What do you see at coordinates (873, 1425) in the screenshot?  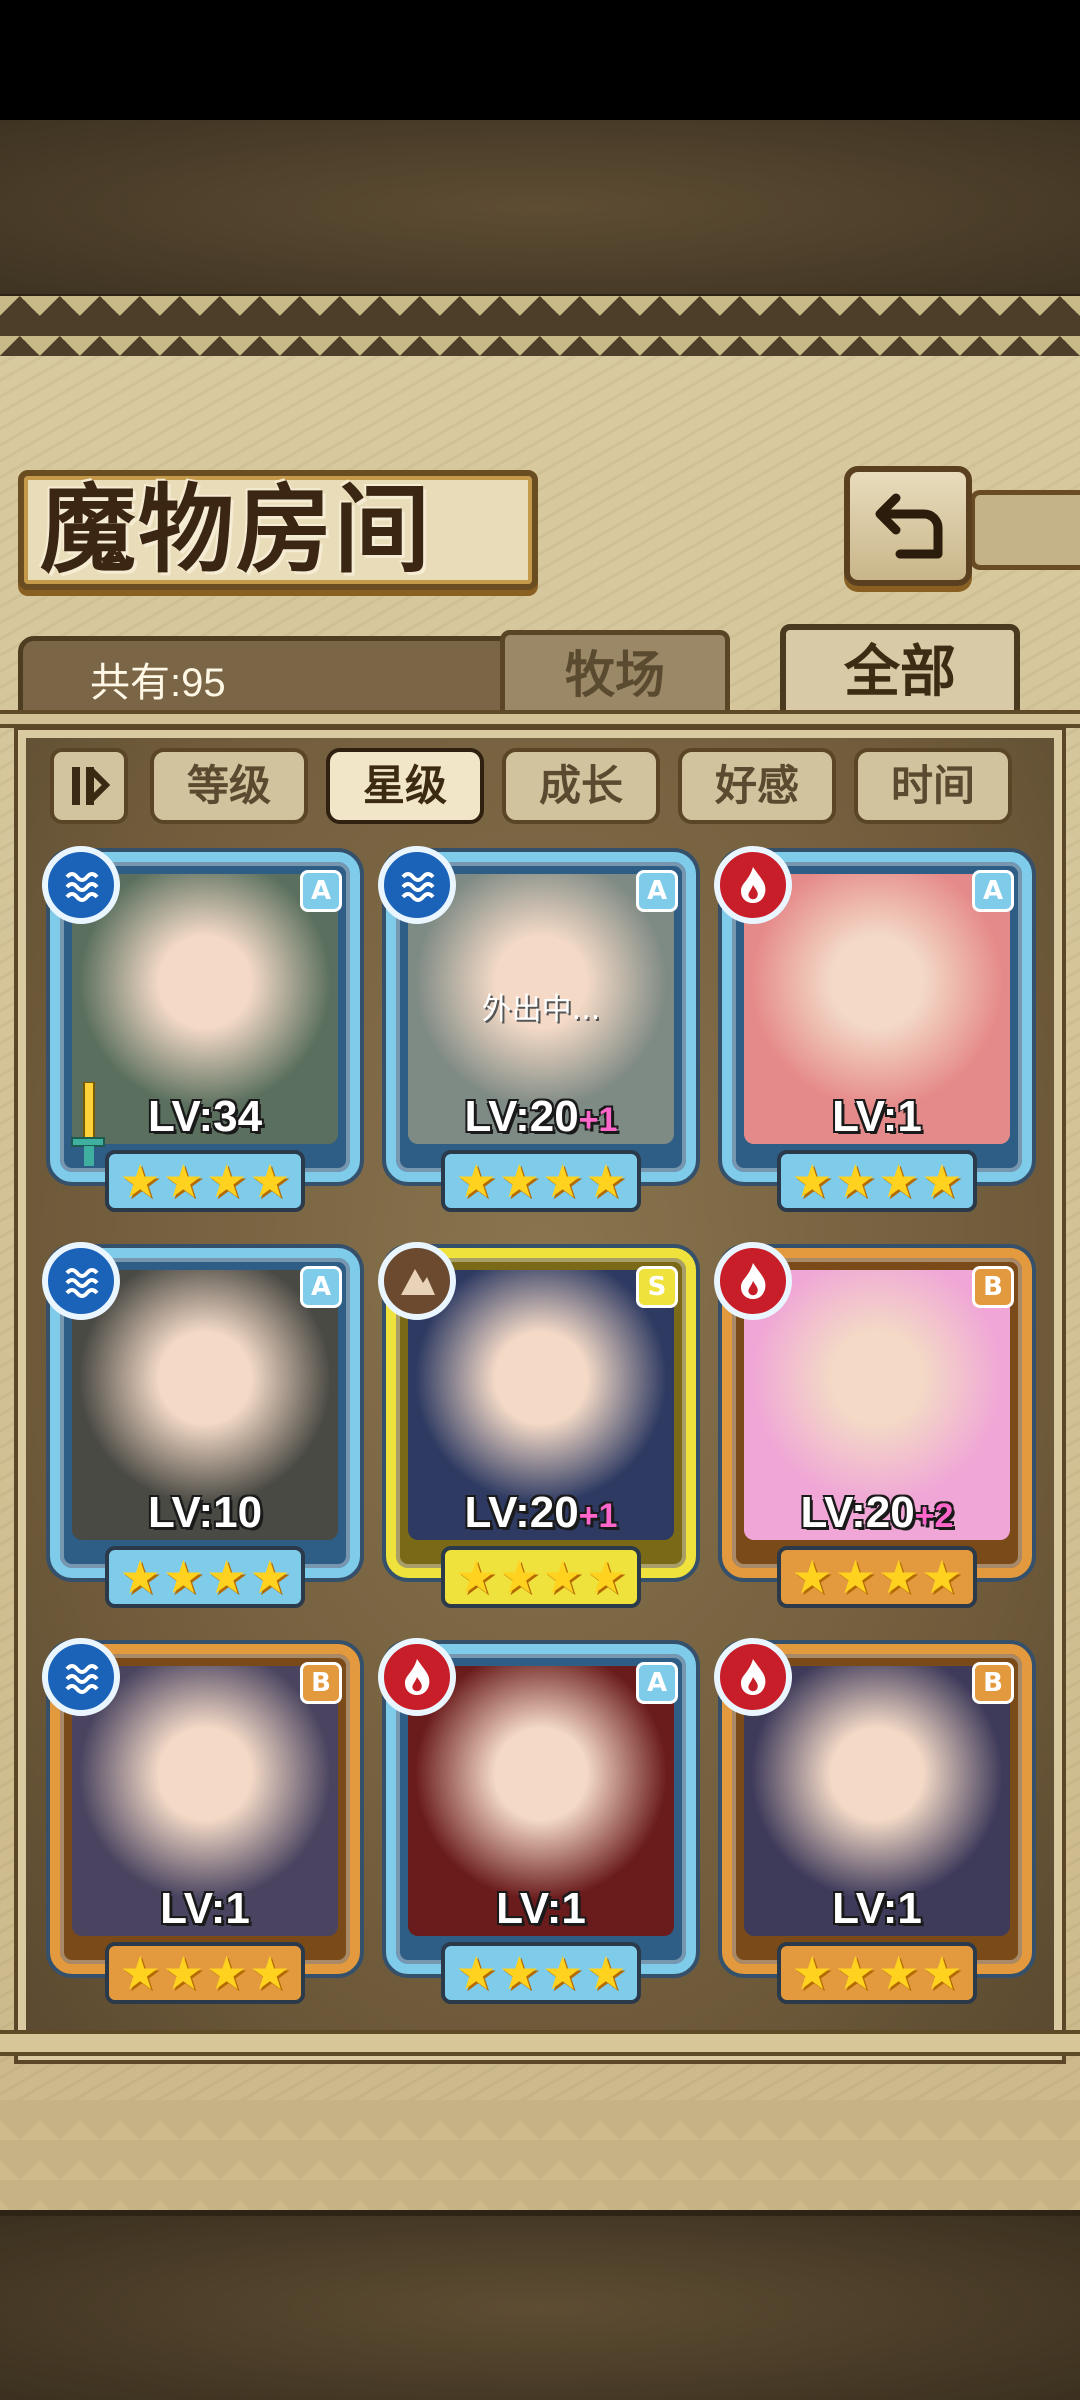 I see `monster-card: B LV:20+2 ★ ★ ★ ★` at bounding box center [873, 1425].